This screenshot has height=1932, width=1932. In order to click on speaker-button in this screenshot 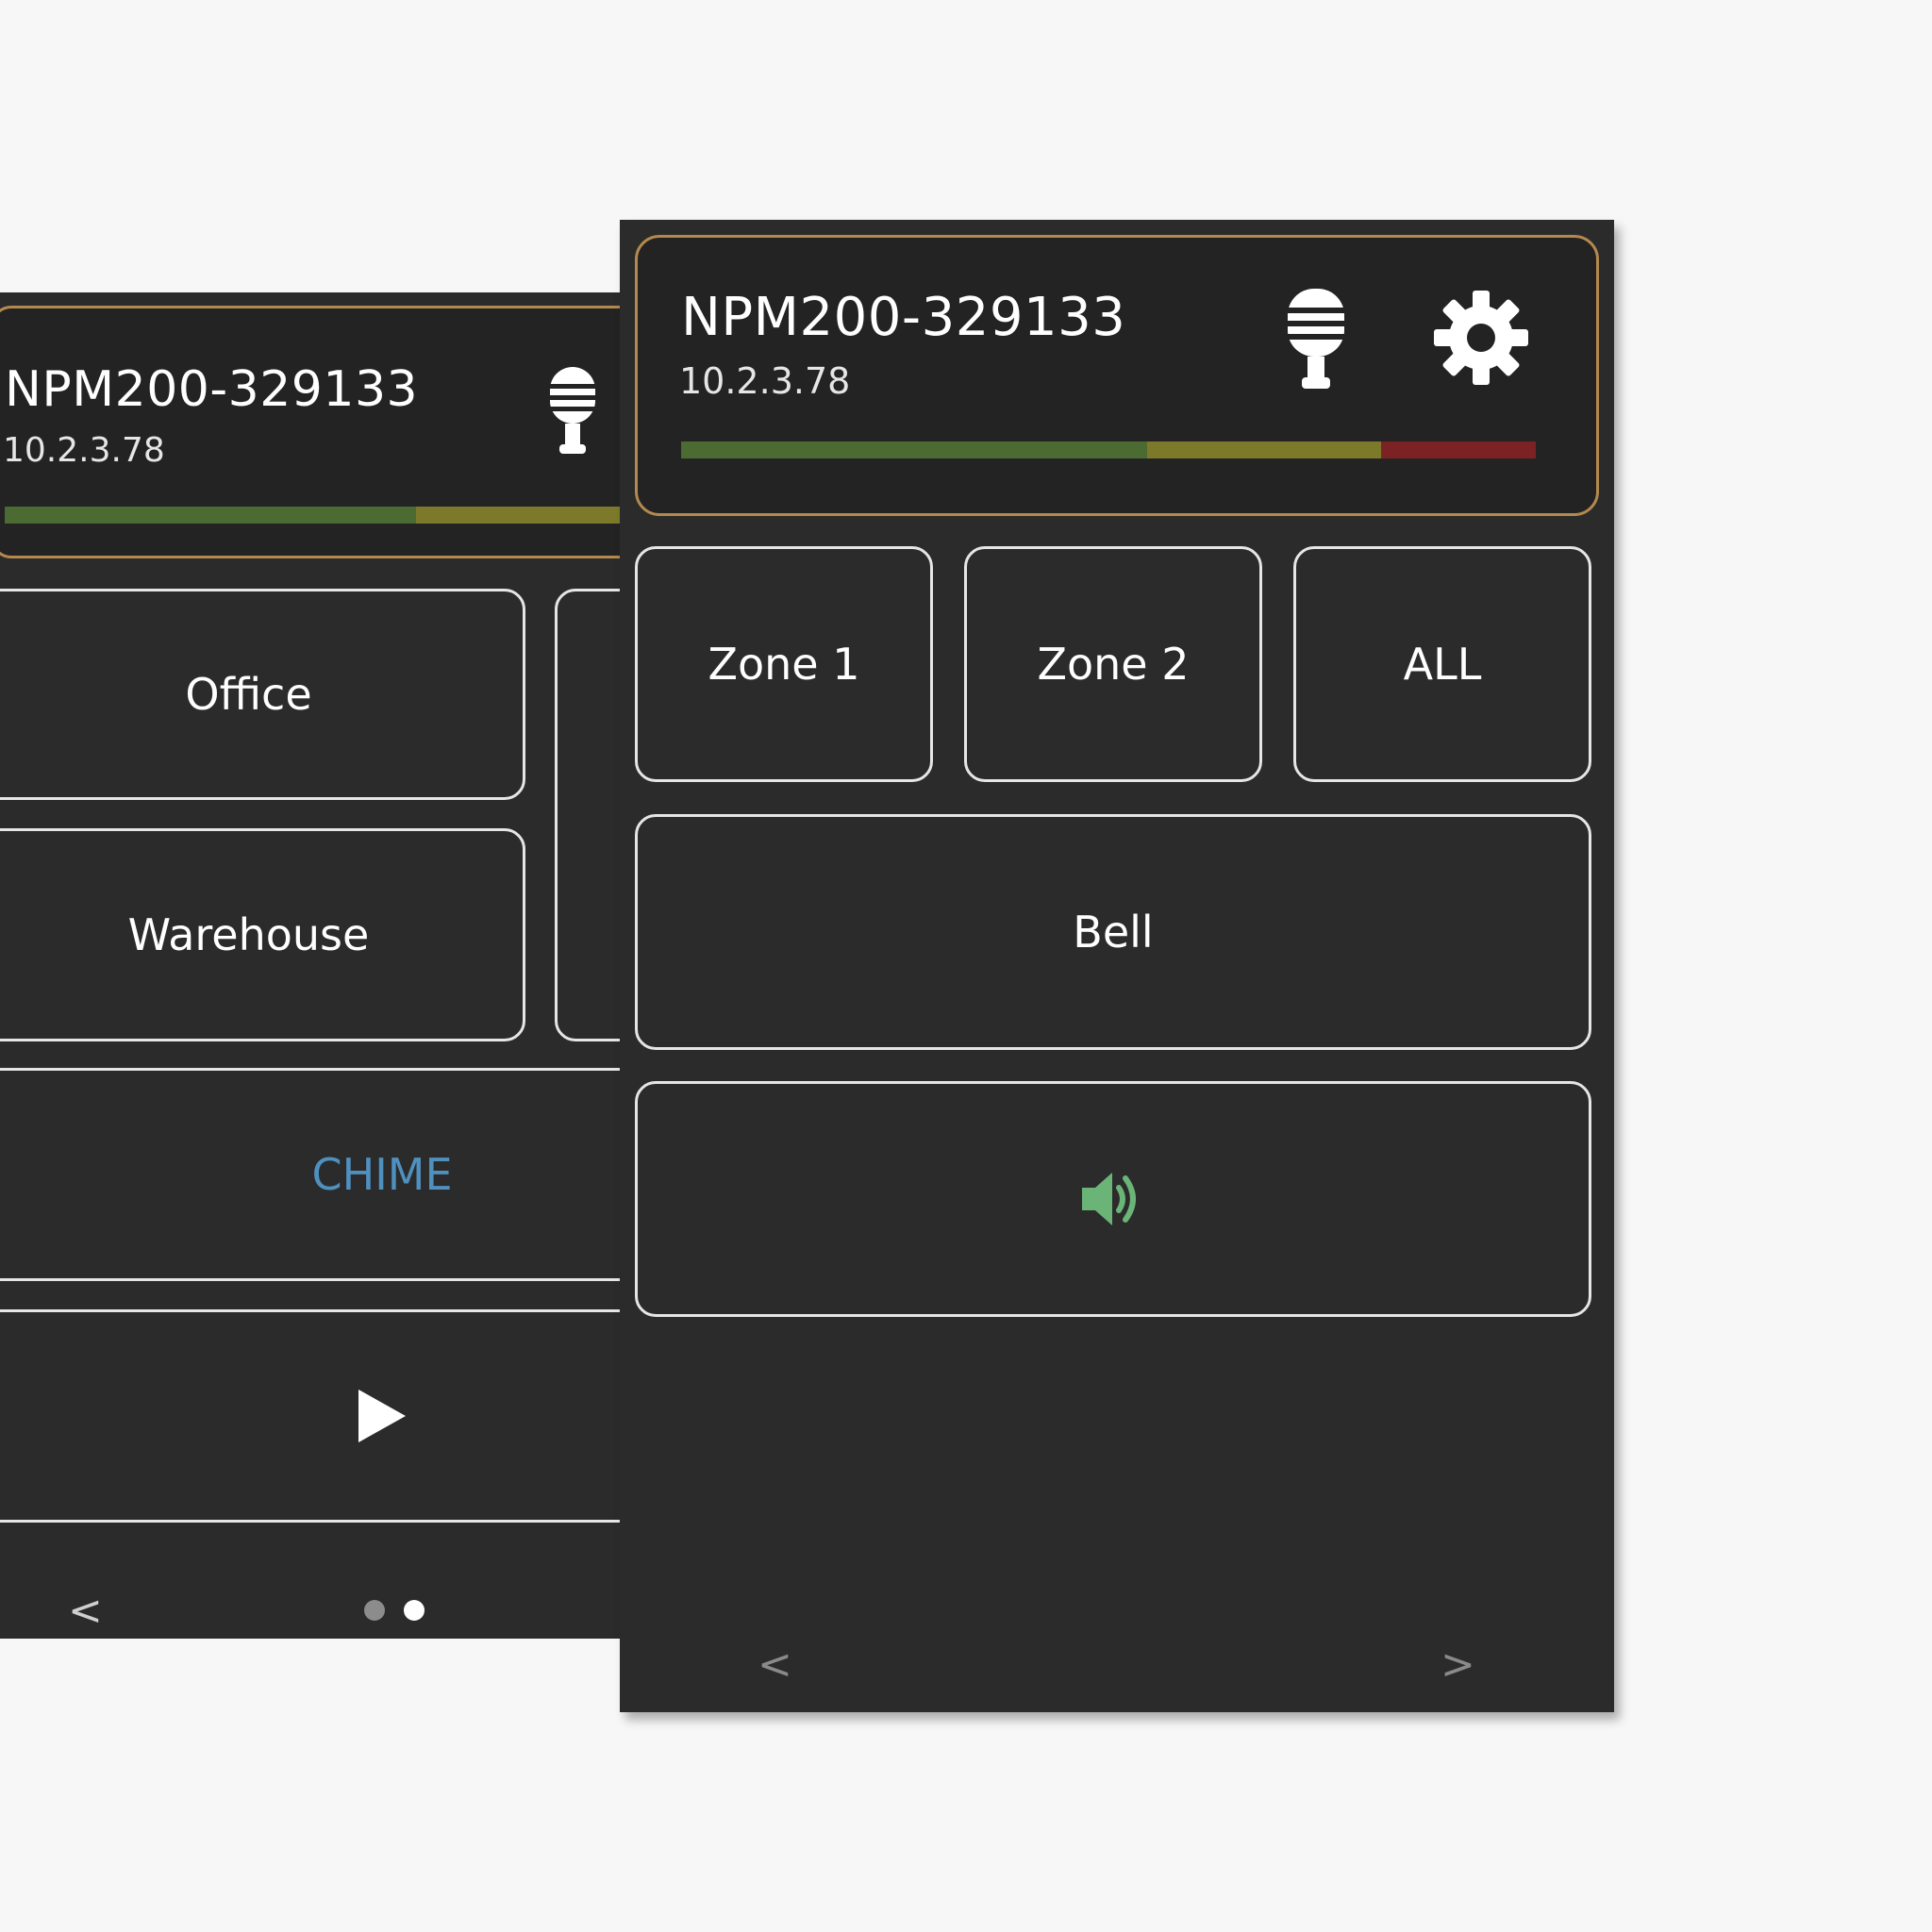, I will do `click(1113, 1199)`.